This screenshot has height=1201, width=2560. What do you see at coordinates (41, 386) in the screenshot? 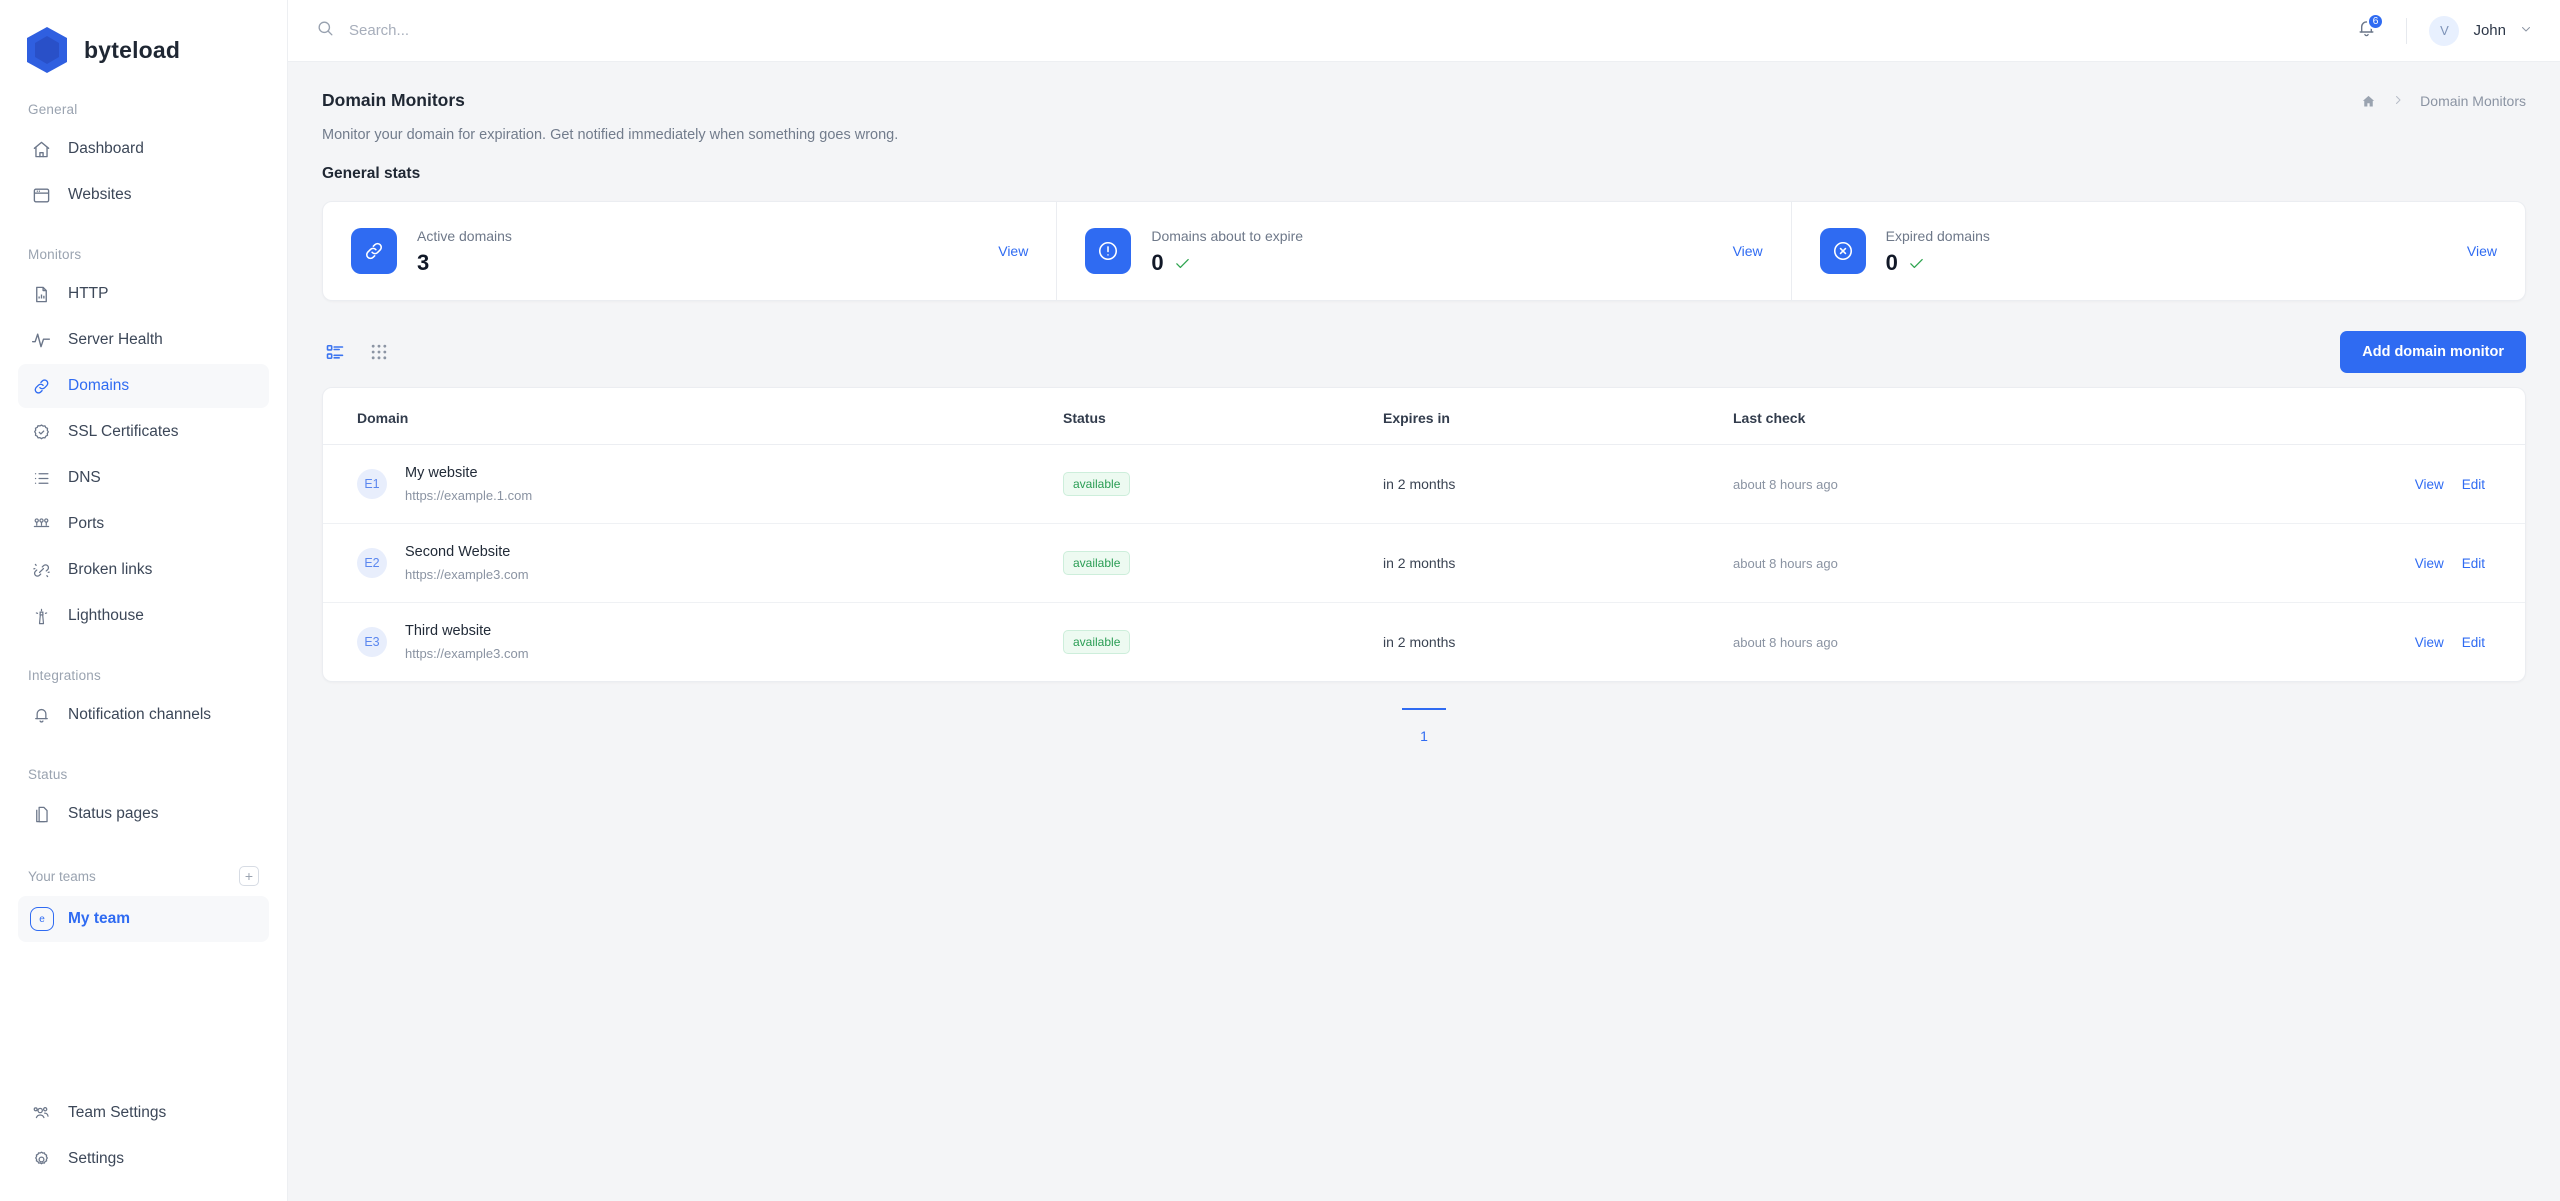
I see `link-icon` at bounding box center [41, 386].